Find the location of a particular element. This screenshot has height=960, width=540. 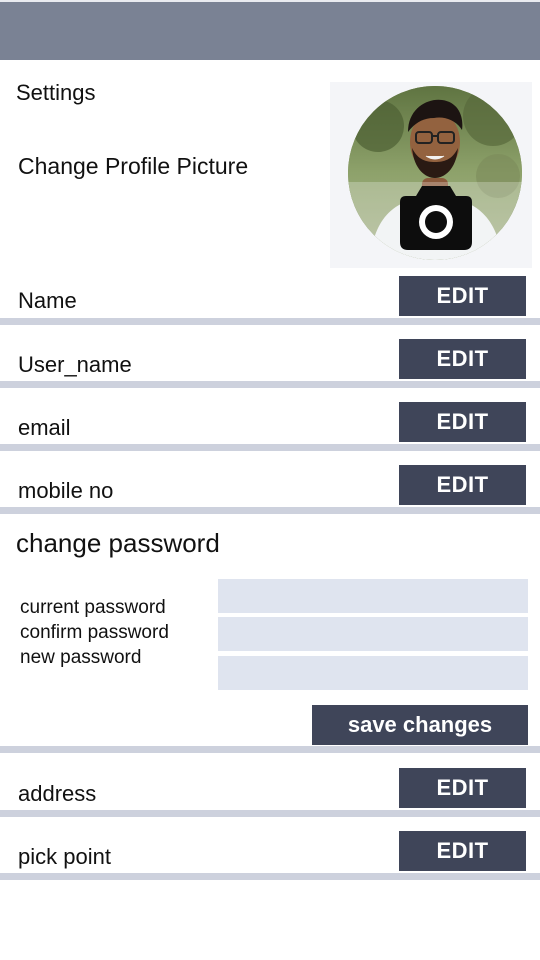

edit-address-button: EDIT is located at coordinates (462, 788).